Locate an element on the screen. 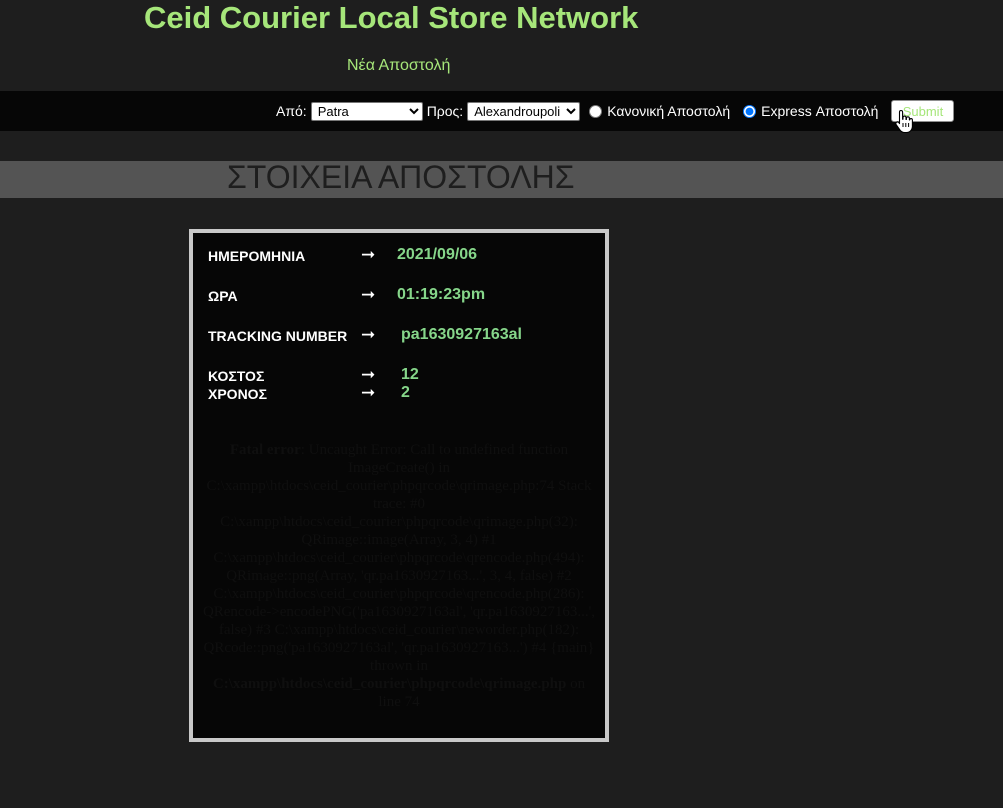 The image size is (1003, 808). normal-shipment-radio is located at coordinates (596, 111).